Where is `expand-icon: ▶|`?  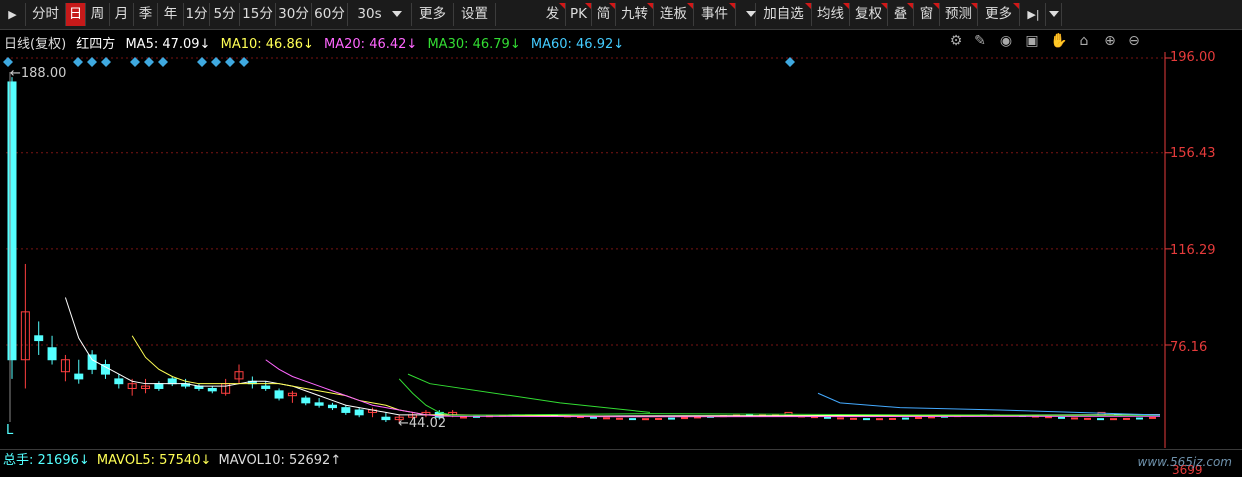
expand-icon: ▶| is located at coordinates (1034, 14).